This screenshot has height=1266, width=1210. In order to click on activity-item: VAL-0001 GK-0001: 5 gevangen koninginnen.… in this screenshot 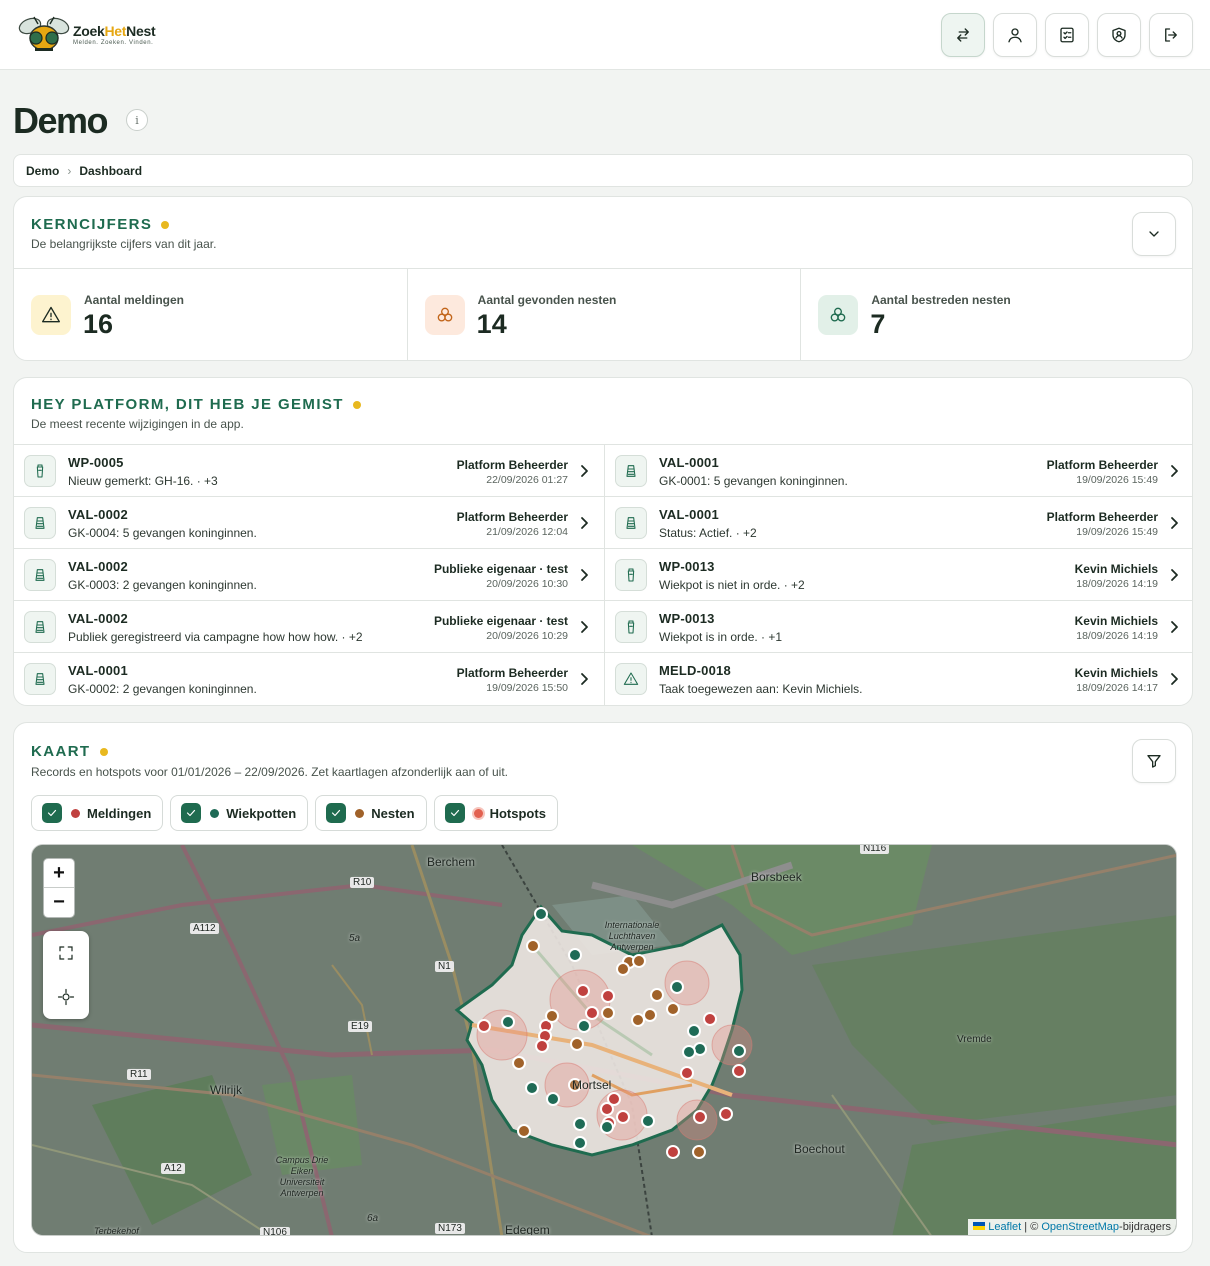, I will do `click(898, 471)`.